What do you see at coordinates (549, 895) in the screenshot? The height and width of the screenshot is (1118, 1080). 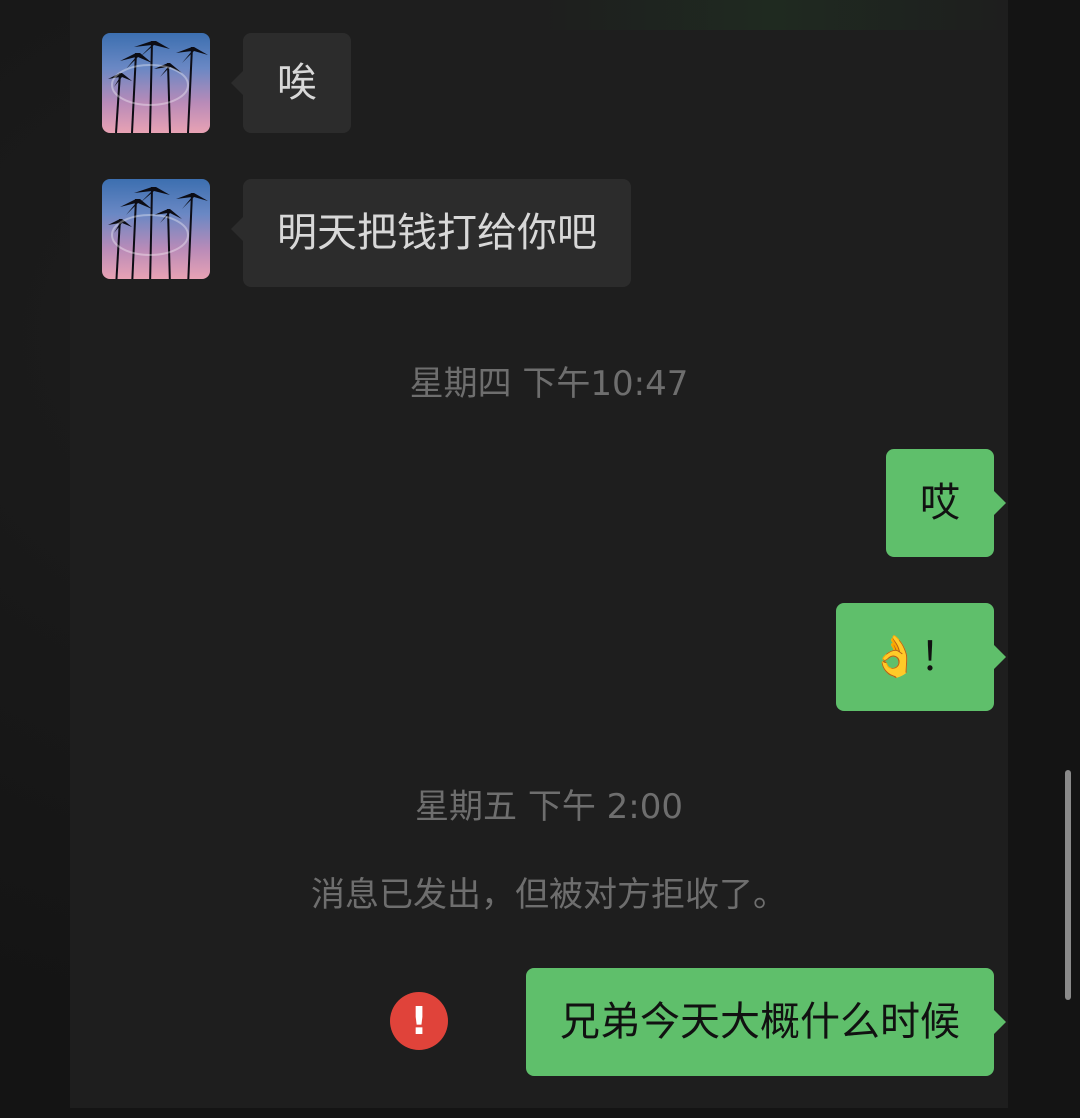 I see `rejected-message-notice: 消息已发出，但被对方拒收了。` at bounding box center [549, 895].